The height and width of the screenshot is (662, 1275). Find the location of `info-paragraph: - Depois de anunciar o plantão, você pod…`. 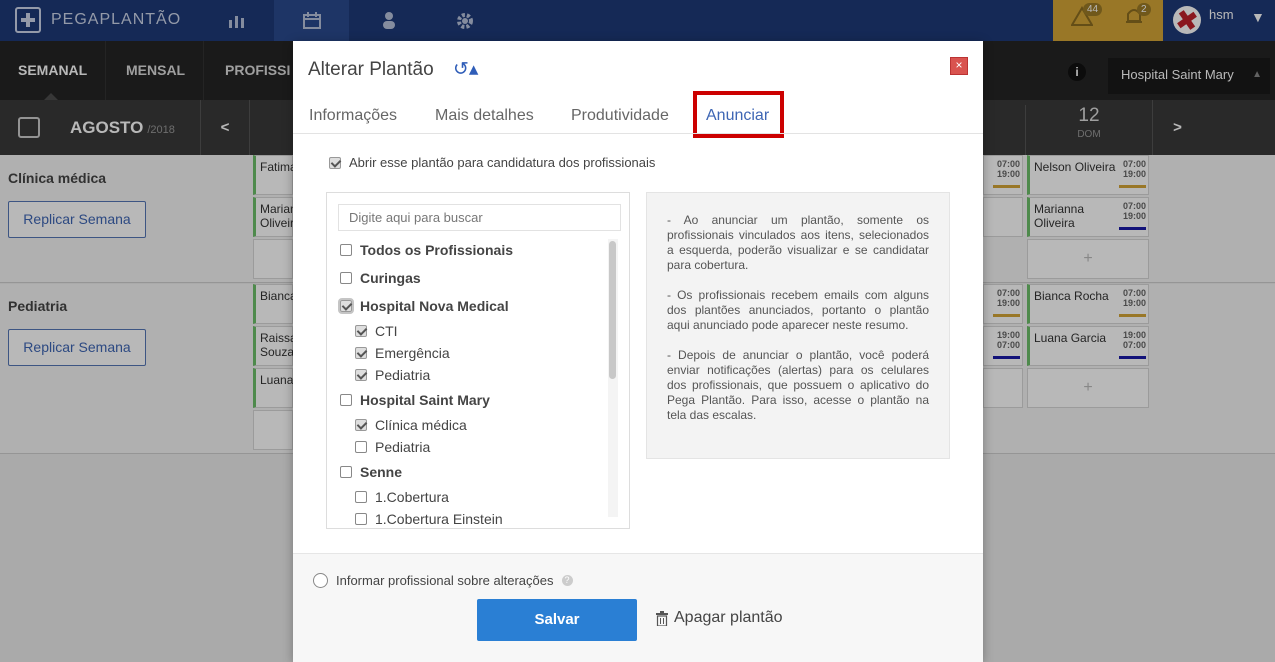

info-paragraph: - Depois de anunciar o plantão, você pod… is located at coordinates (798, 385).